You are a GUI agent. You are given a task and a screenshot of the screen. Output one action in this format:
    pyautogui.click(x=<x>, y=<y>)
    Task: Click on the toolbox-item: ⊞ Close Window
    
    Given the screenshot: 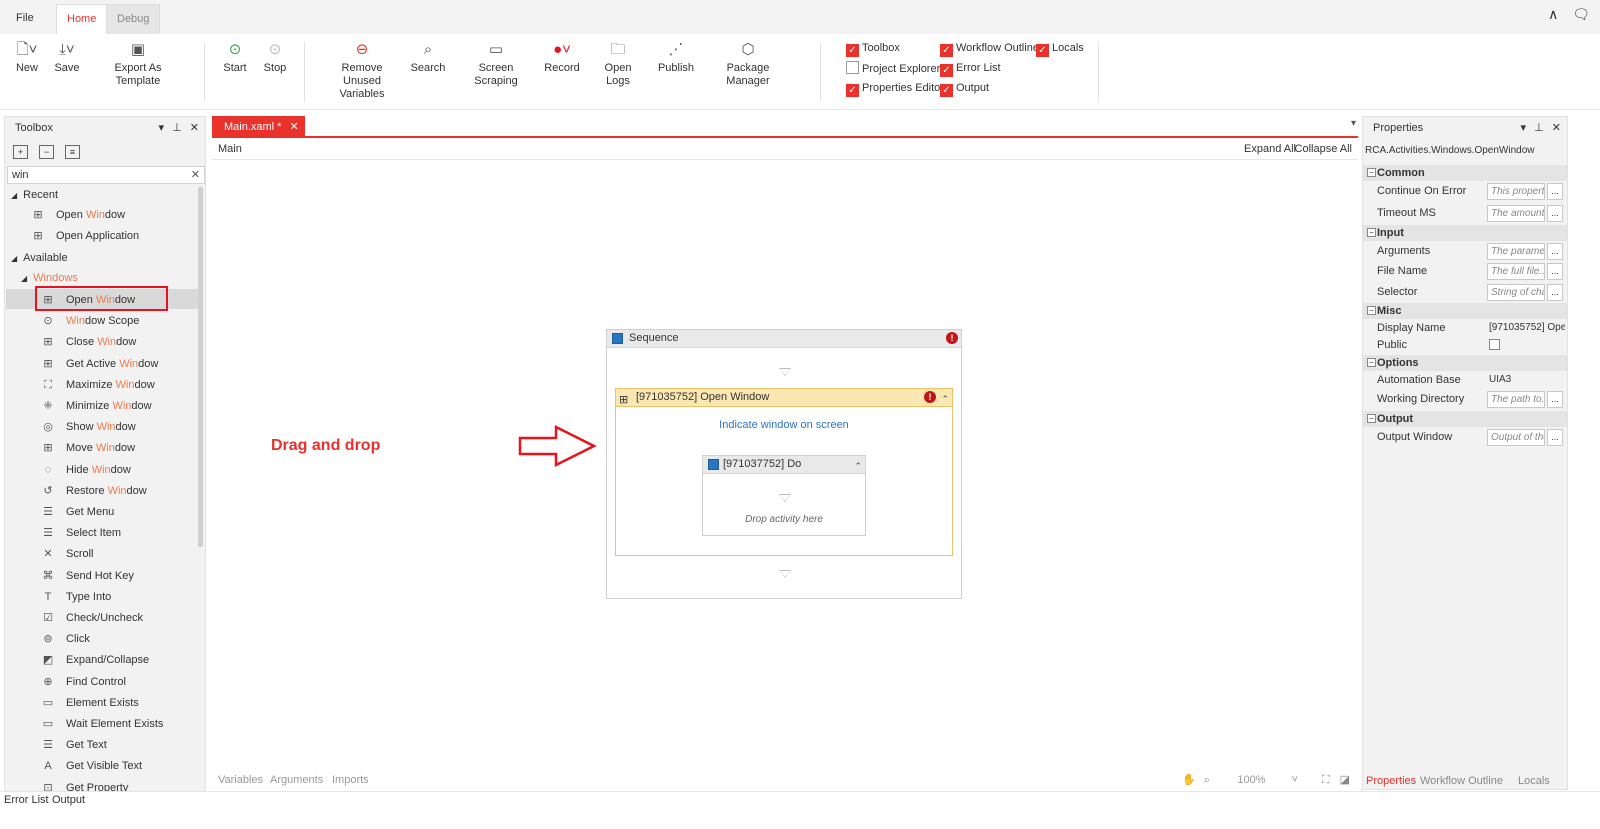 What is the action you would take?
    pyautogui.click(x=88, y=342)
    